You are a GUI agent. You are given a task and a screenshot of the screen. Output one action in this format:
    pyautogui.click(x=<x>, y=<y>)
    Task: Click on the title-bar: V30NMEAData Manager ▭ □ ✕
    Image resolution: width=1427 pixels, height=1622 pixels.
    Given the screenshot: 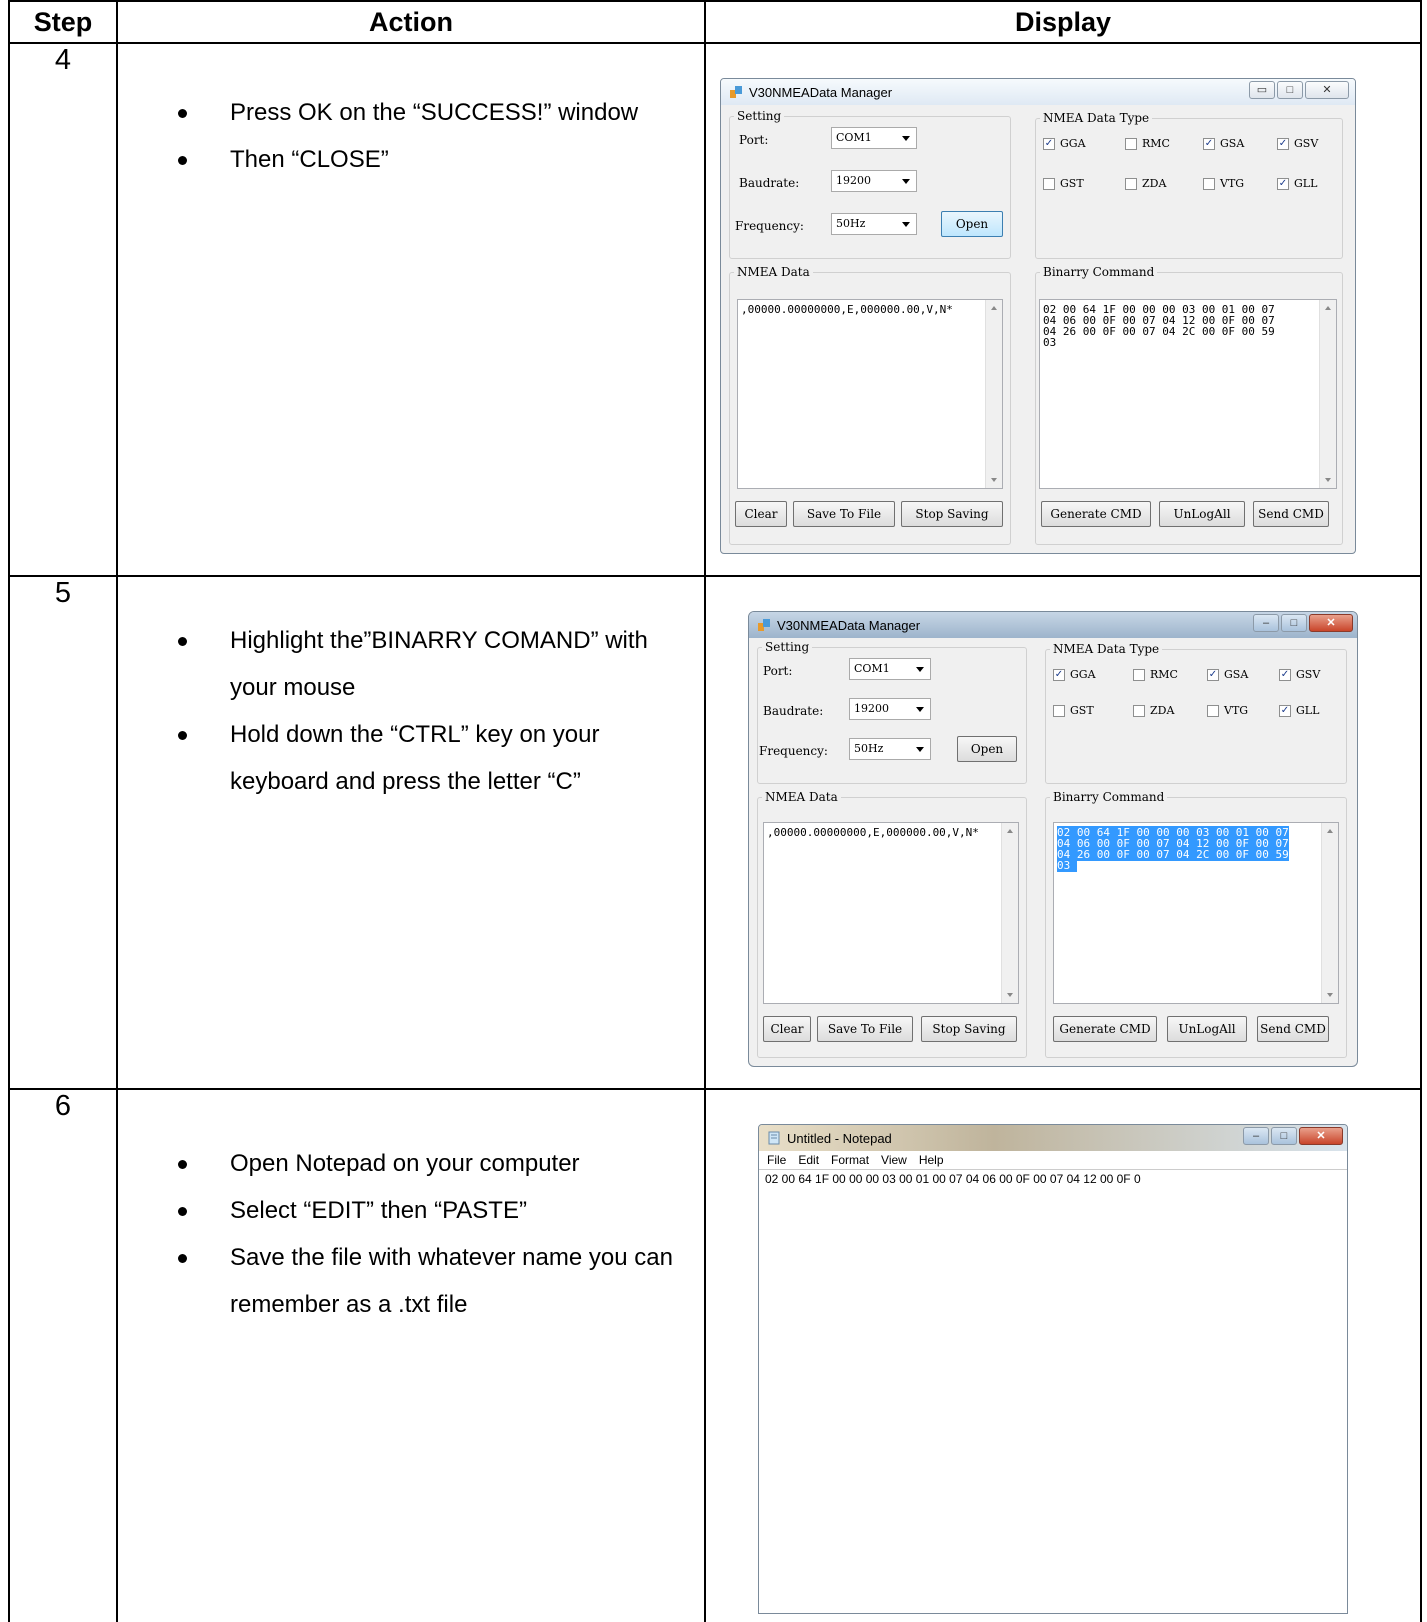 What is the action you would take?
    pyautogui.click(x=1038, y=92)
    